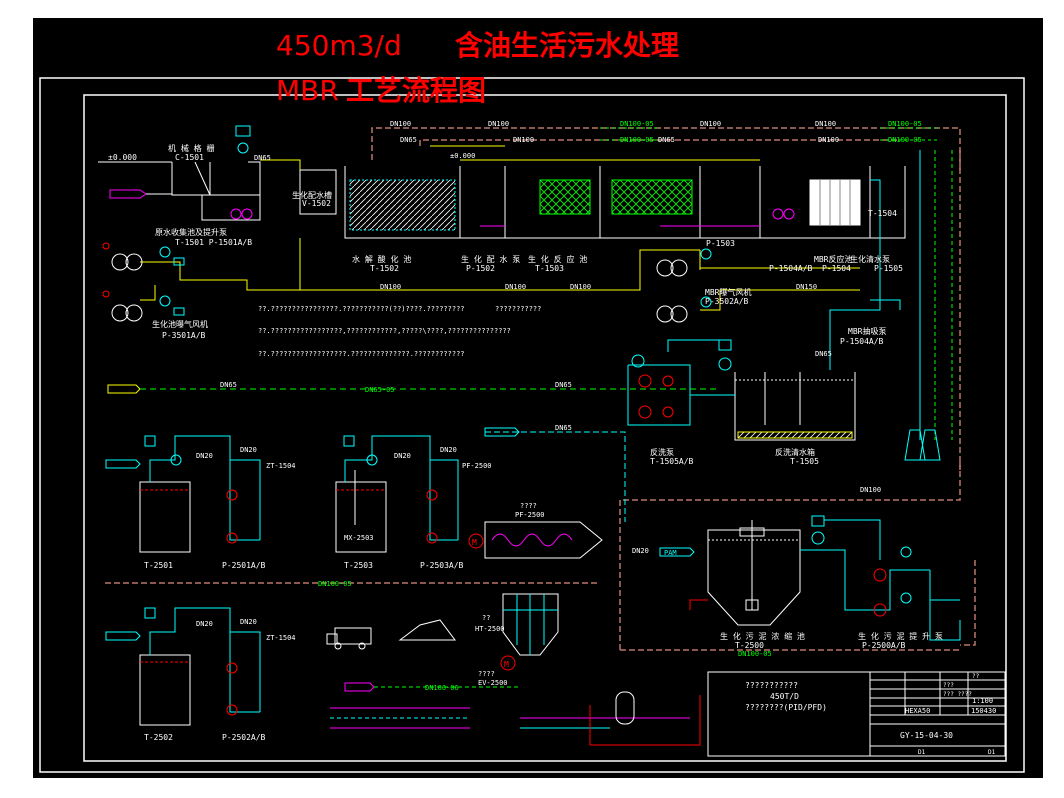 This screenshot has height=798, width=1064. What do you see at coordinates (380, 390) in the screenshot?
I see `label-dn65-05: DN65-05` at bounding box center [380, 390].